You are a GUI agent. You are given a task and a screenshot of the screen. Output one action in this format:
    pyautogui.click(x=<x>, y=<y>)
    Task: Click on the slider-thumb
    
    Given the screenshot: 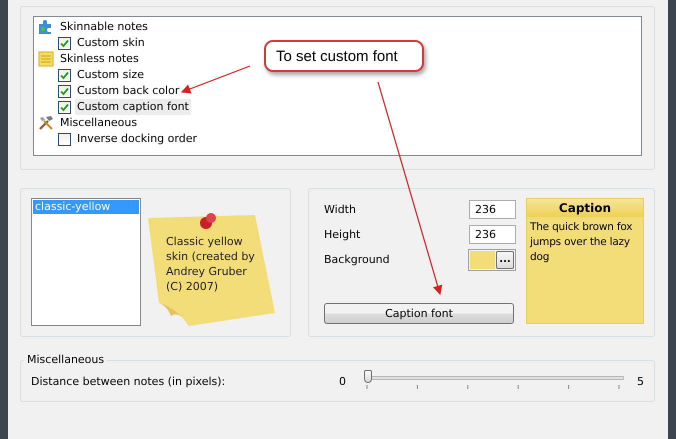 What is the action you would take?
    pyautogui.click(x=368, y=376)
    